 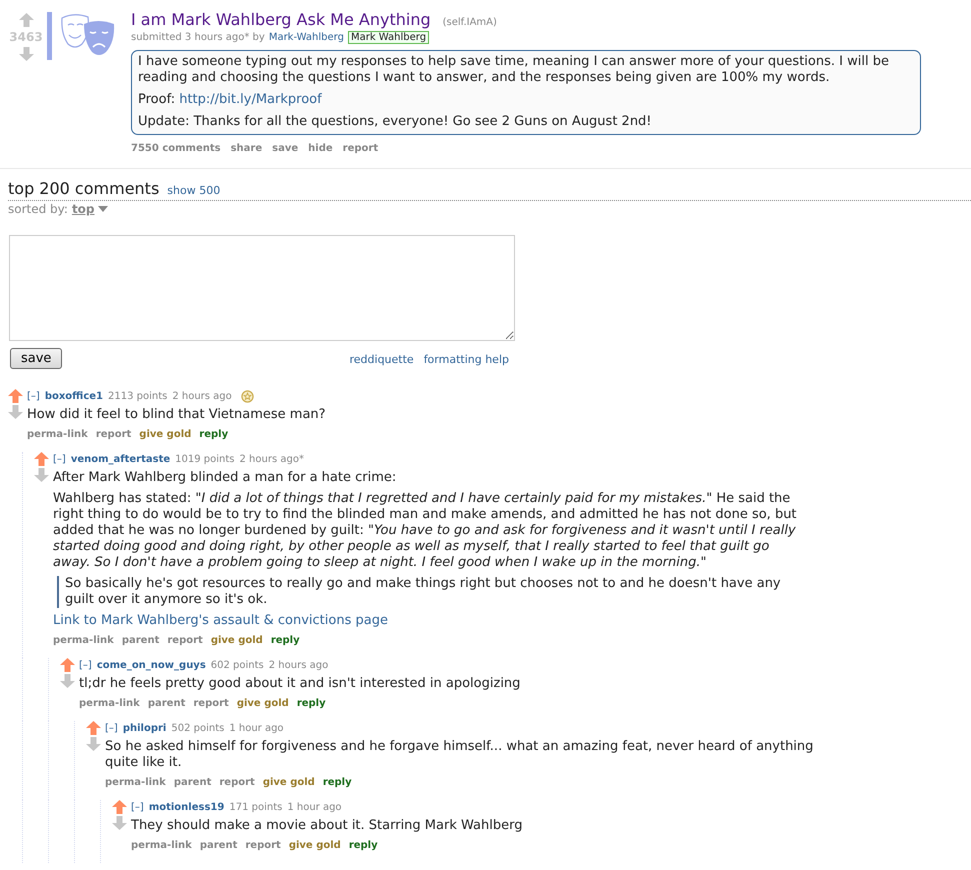 What do you see at coordinates (382, 359) in the screenshot?
I see `help-link: reddiquette` at bounding box center [382, 359].